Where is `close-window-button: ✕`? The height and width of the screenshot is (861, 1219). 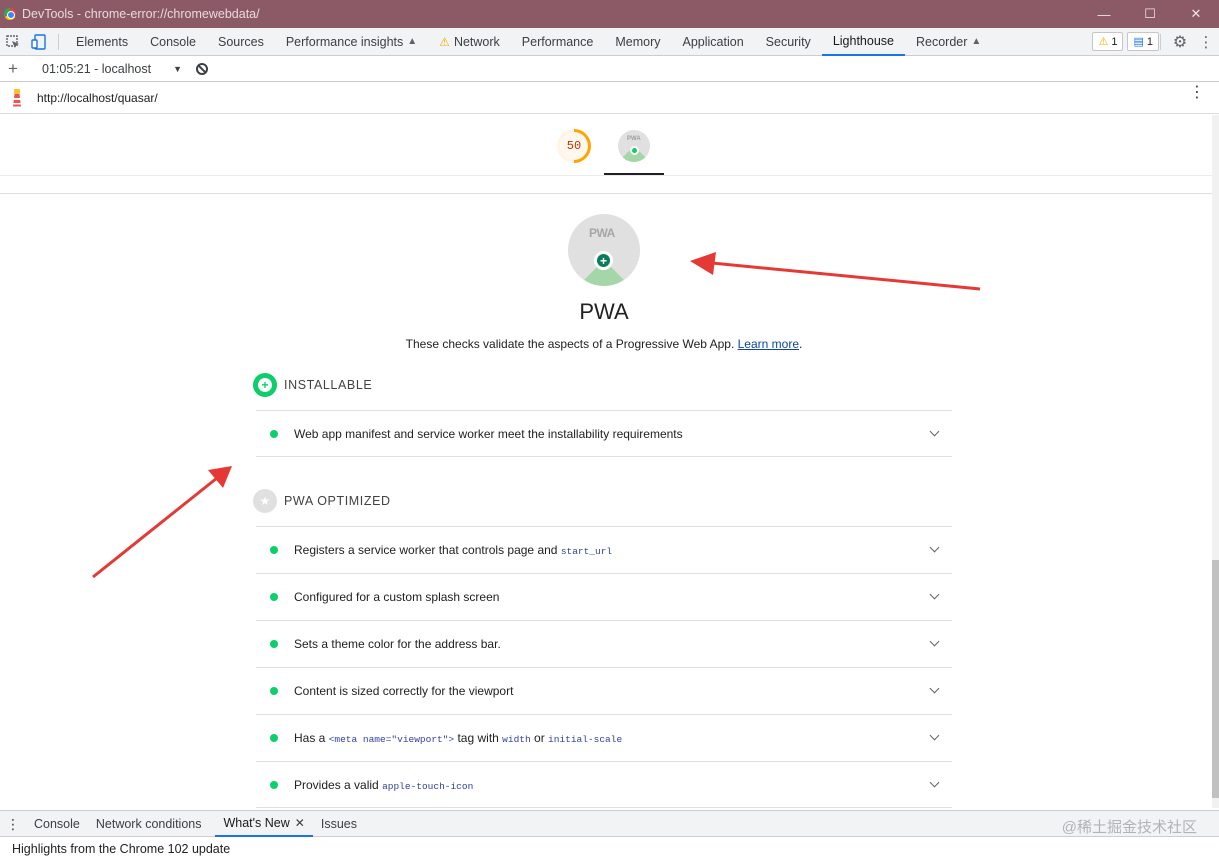 close-window-button: ✕ is located at coordinates (1196, 14).